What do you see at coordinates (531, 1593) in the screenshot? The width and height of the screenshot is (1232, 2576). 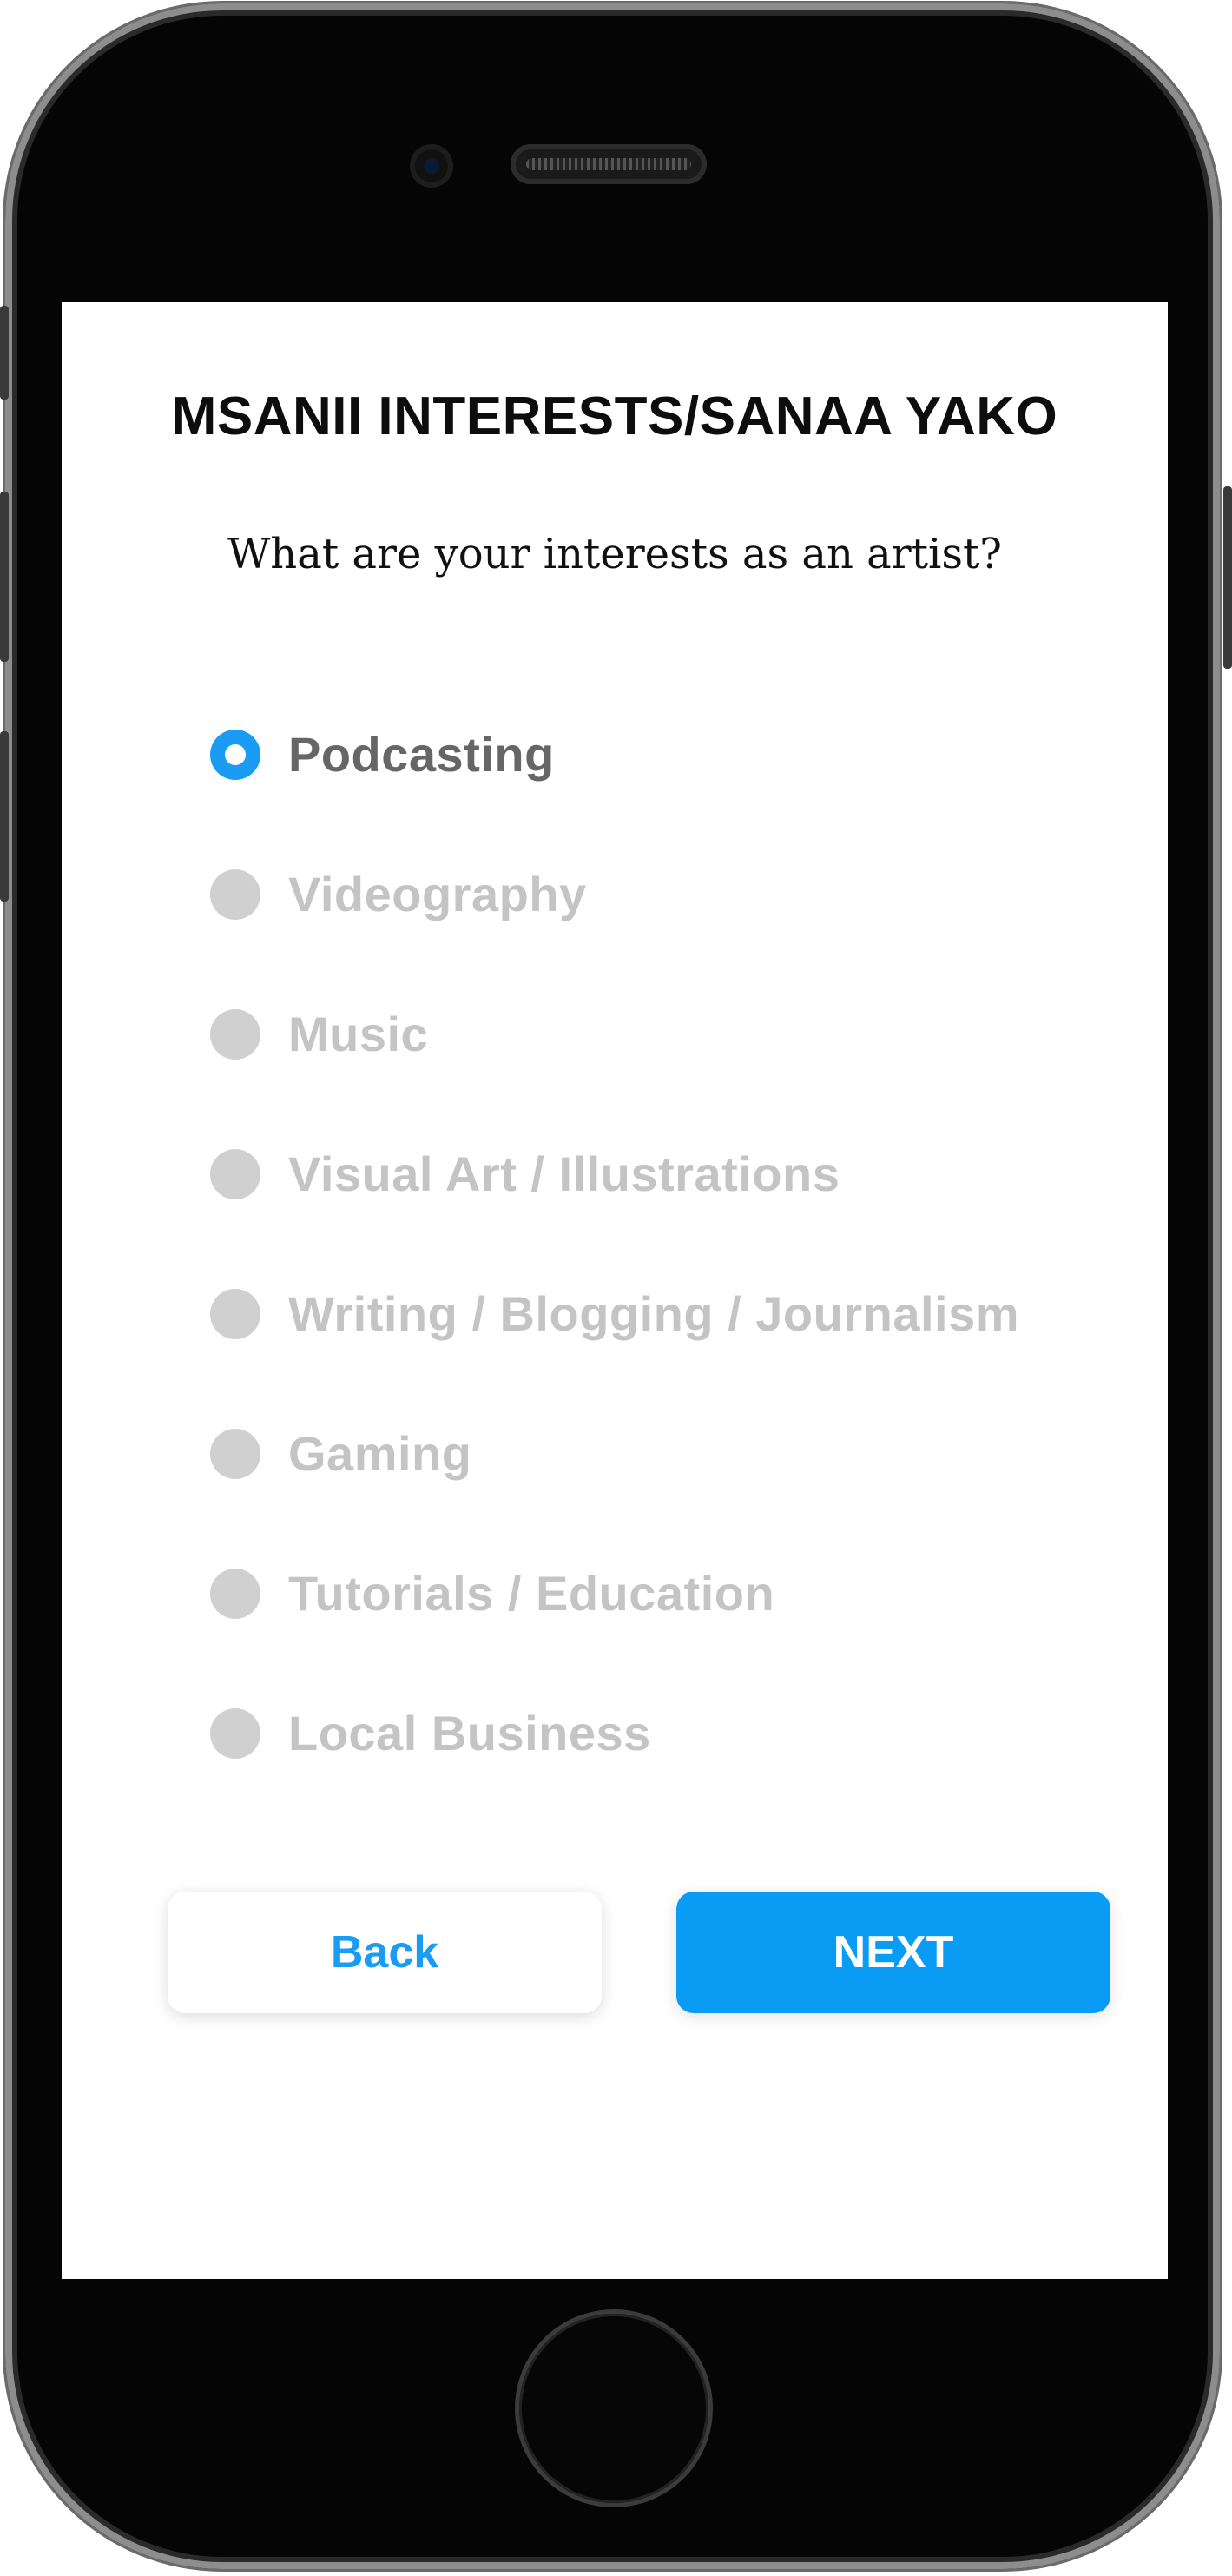 I see `interest-option-label: Tutorials / Education` at bounding box center [531, 1593].